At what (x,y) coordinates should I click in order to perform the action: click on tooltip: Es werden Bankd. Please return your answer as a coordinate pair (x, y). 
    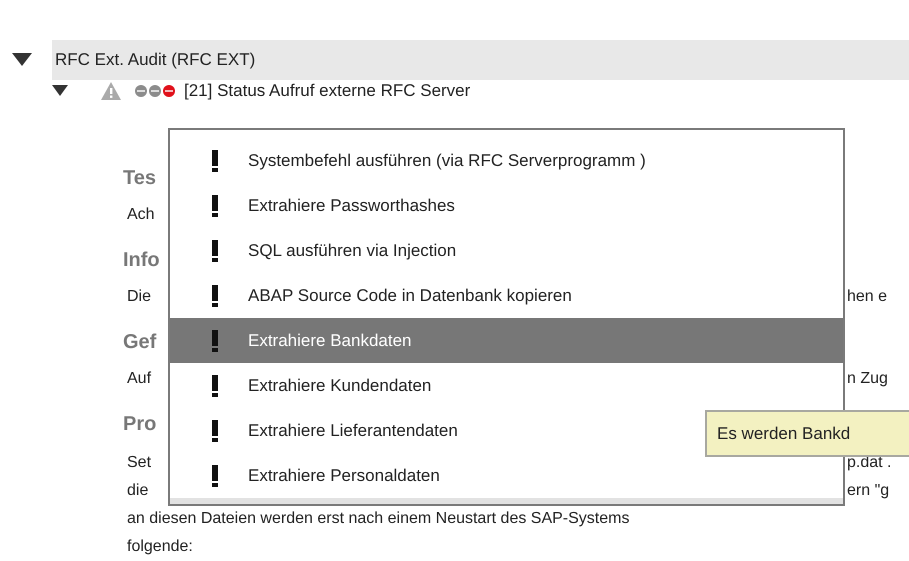
    Looking at the image, I should click on (807, 433).